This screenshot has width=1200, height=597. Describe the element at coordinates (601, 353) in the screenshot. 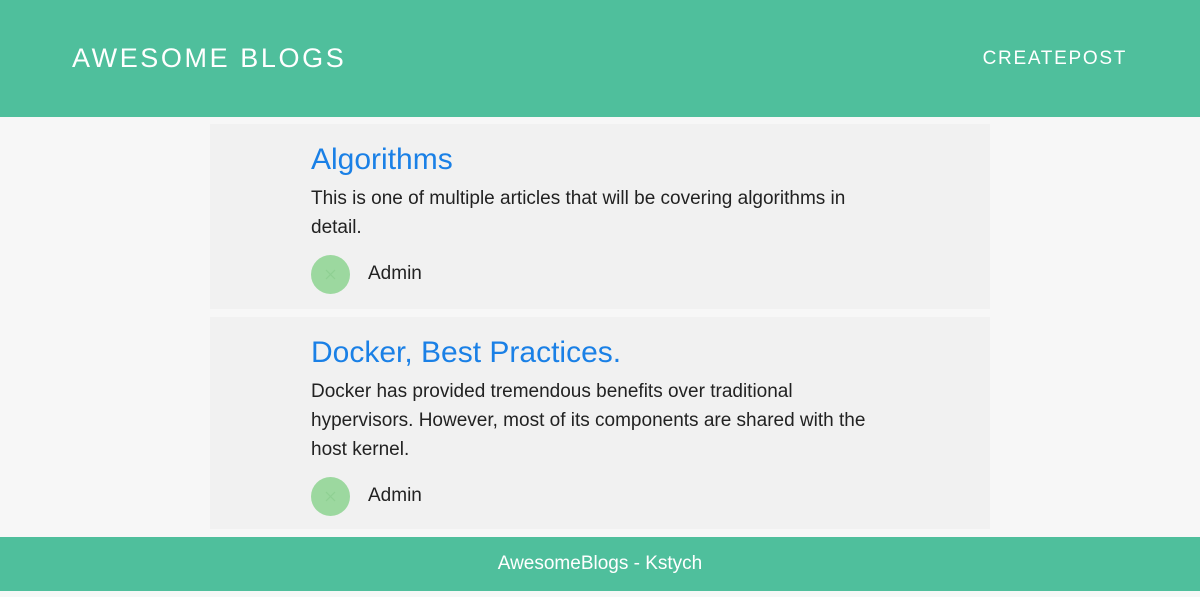

I see `post-title: Docker, Best Practices.` at that location.